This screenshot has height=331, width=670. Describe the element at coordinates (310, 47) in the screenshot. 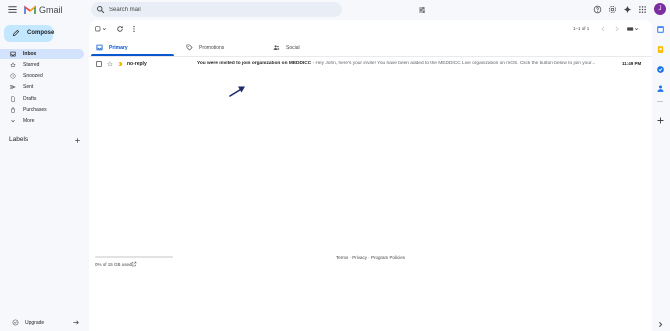

I see `tab-social: Social` at that location.